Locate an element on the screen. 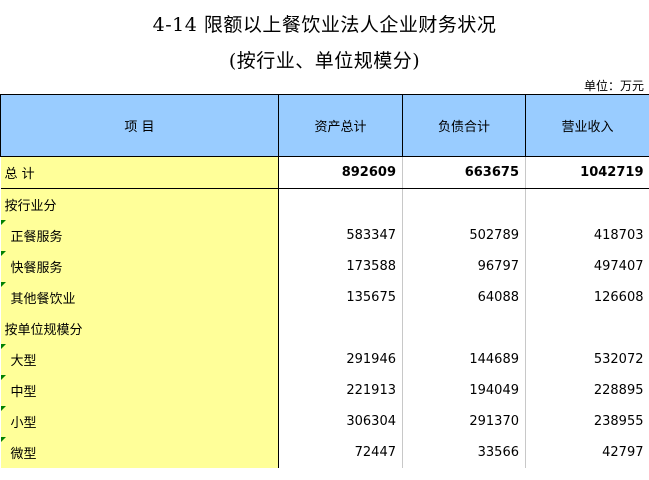 The width and height of the screenshot is (649, 480). cell-assets: 173588 is located at coordinates (340, 266).